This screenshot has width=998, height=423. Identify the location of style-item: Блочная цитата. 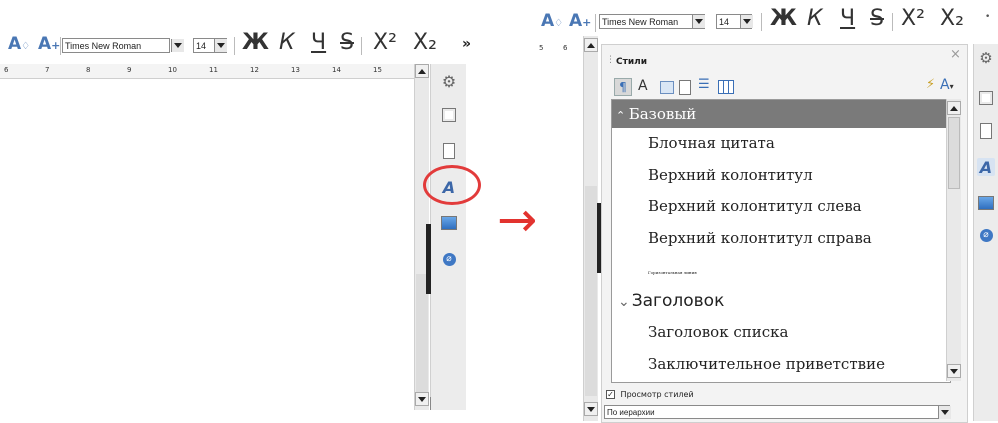
(781, 144).